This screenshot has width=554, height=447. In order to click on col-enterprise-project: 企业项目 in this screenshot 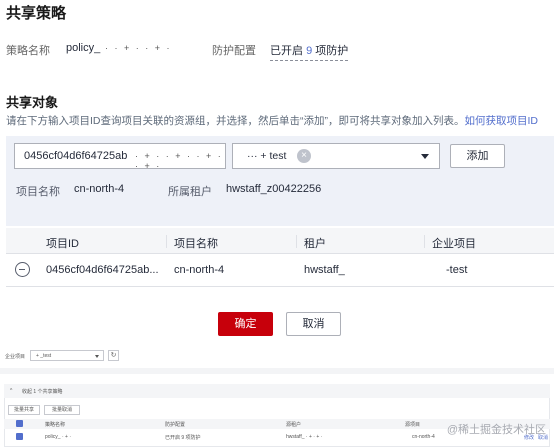, I will do `click(454, 244)`.